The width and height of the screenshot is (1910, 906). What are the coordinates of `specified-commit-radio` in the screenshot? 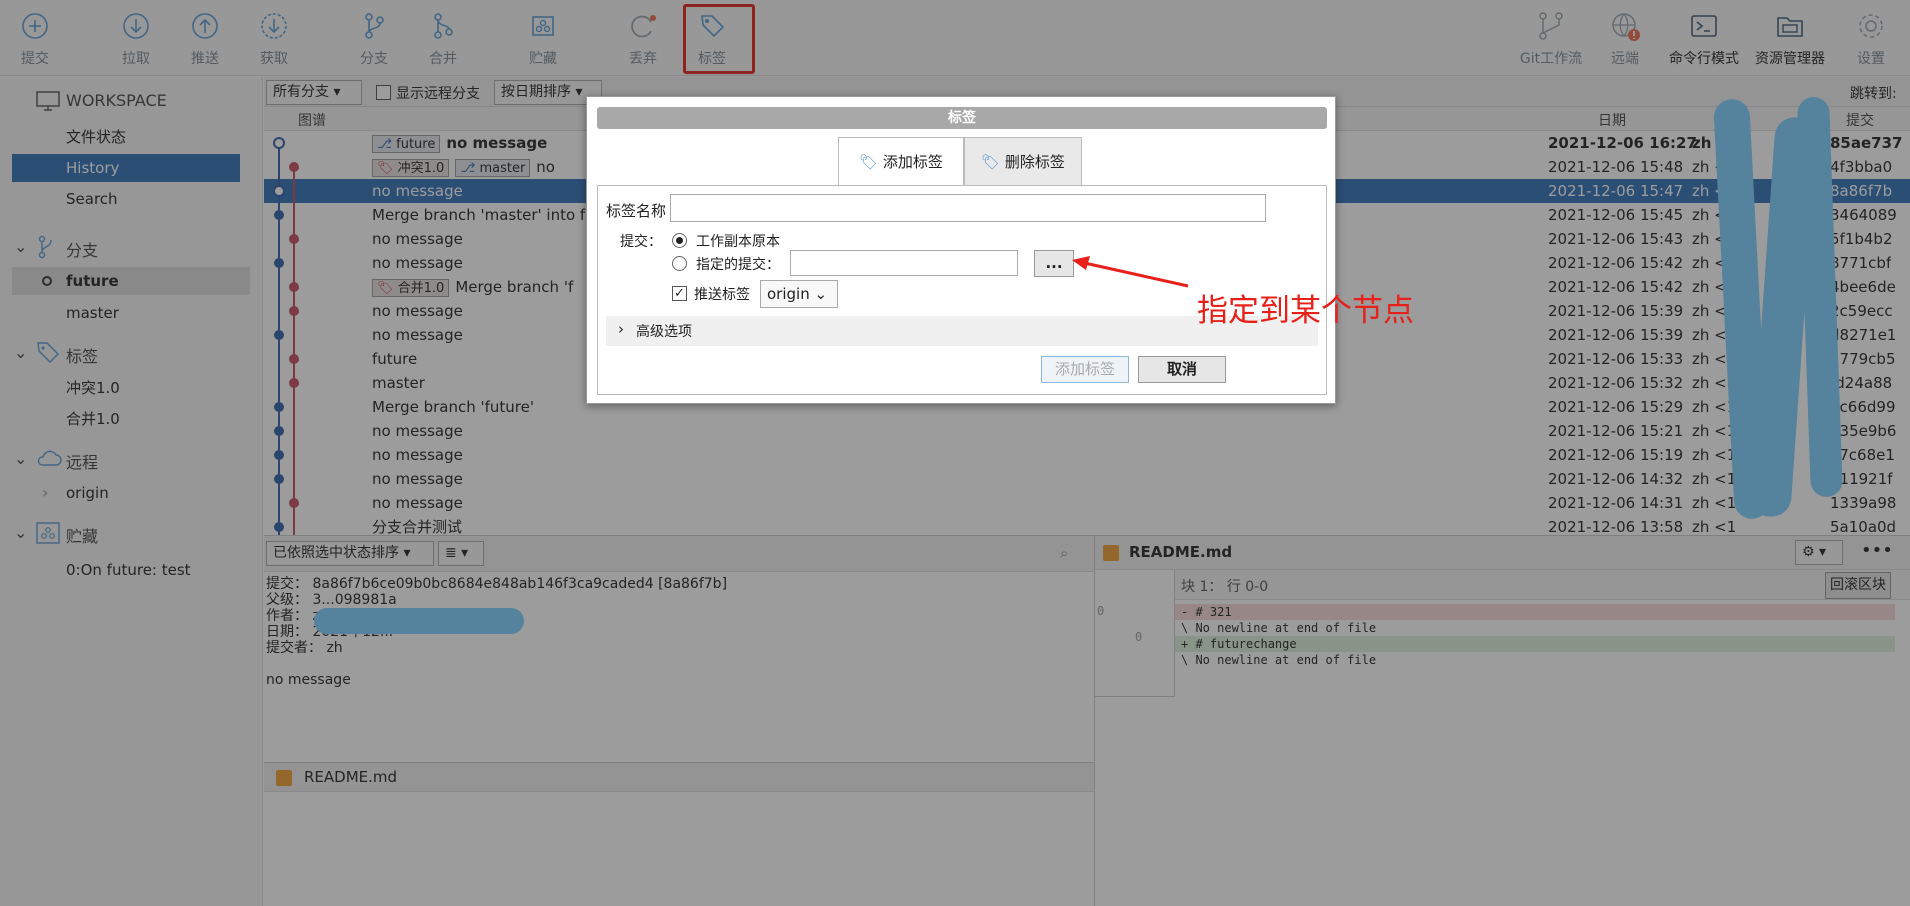 It's located at (679, 263).